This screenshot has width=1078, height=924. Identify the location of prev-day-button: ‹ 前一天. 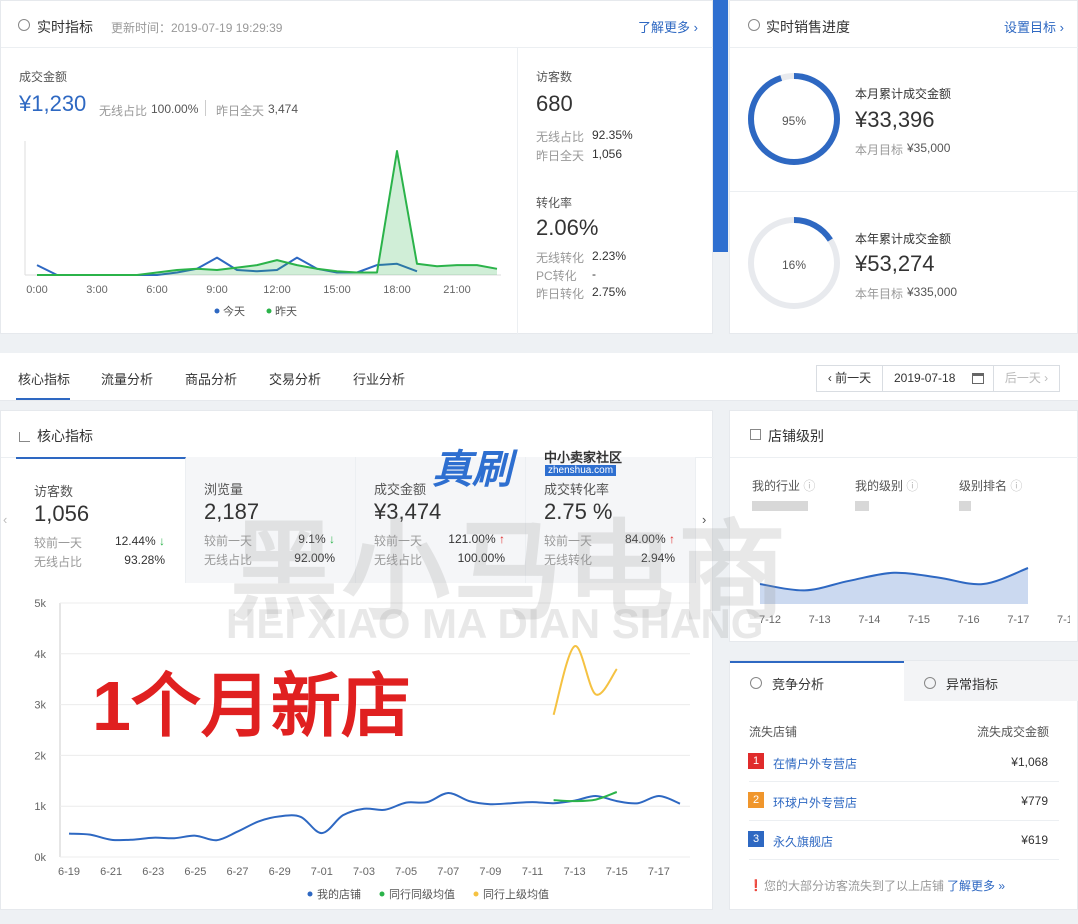
(850, 378).